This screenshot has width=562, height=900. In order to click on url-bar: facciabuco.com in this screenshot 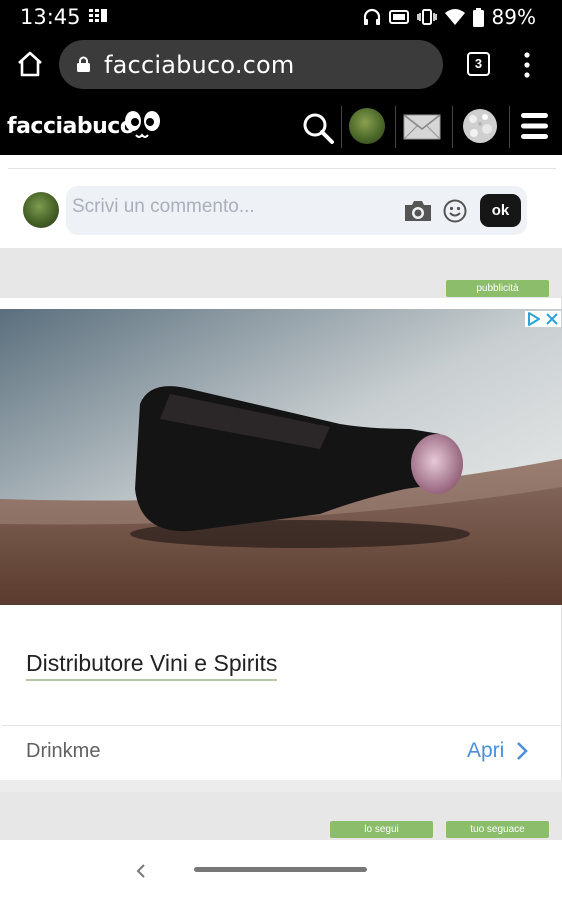, I will do `click(251, 64)`.